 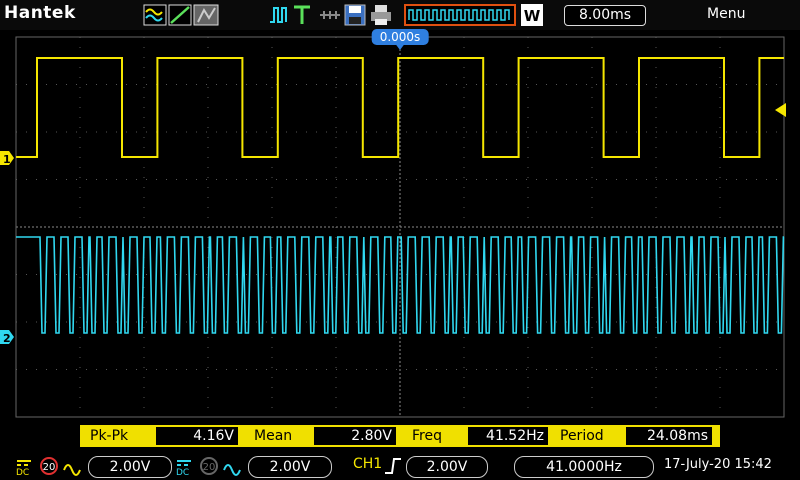 I want to click on frequency-counter-display: 41.0000Hz, so click(x=584, y=467).